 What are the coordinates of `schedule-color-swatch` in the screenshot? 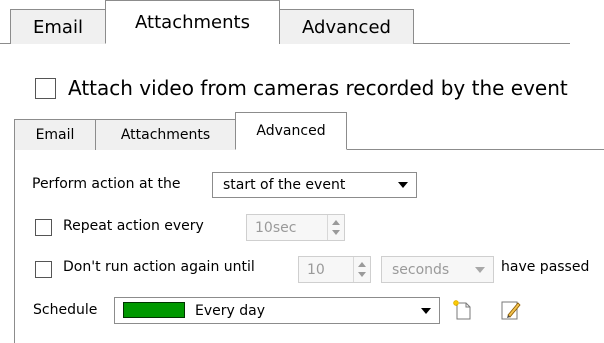 It's located at (154, 310).